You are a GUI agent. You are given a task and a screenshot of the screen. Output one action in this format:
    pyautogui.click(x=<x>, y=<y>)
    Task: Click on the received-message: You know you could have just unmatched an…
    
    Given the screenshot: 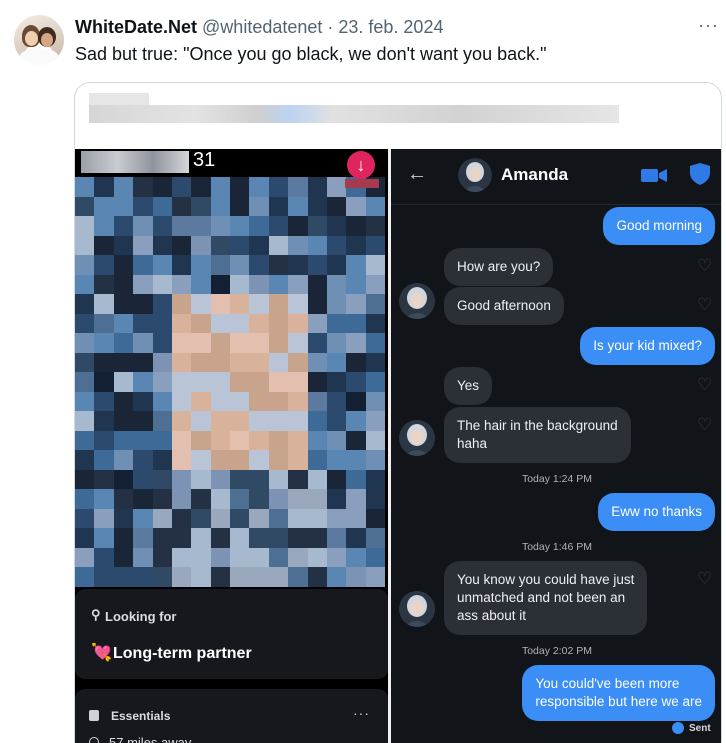 What is the action you would take?
    pyautogui.click(x=546, y=598)
    